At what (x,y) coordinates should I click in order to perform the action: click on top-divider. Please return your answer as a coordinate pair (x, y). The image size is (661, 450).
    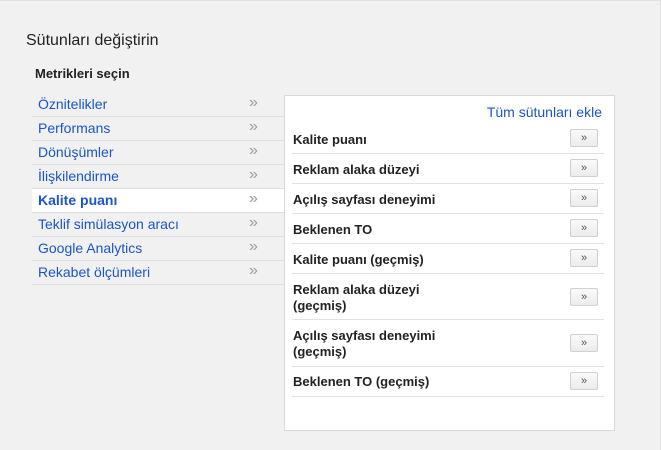
    Looking at the image, I should click on (330, 0).